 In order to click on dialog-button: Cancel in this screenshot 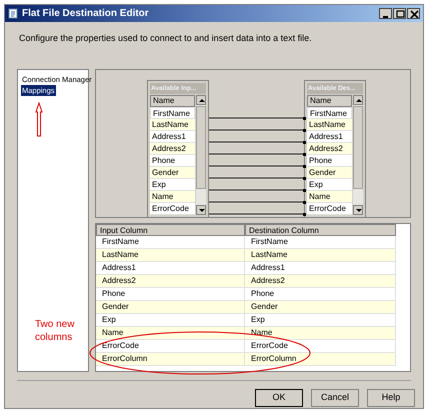, I will do `click(335, 397)`.